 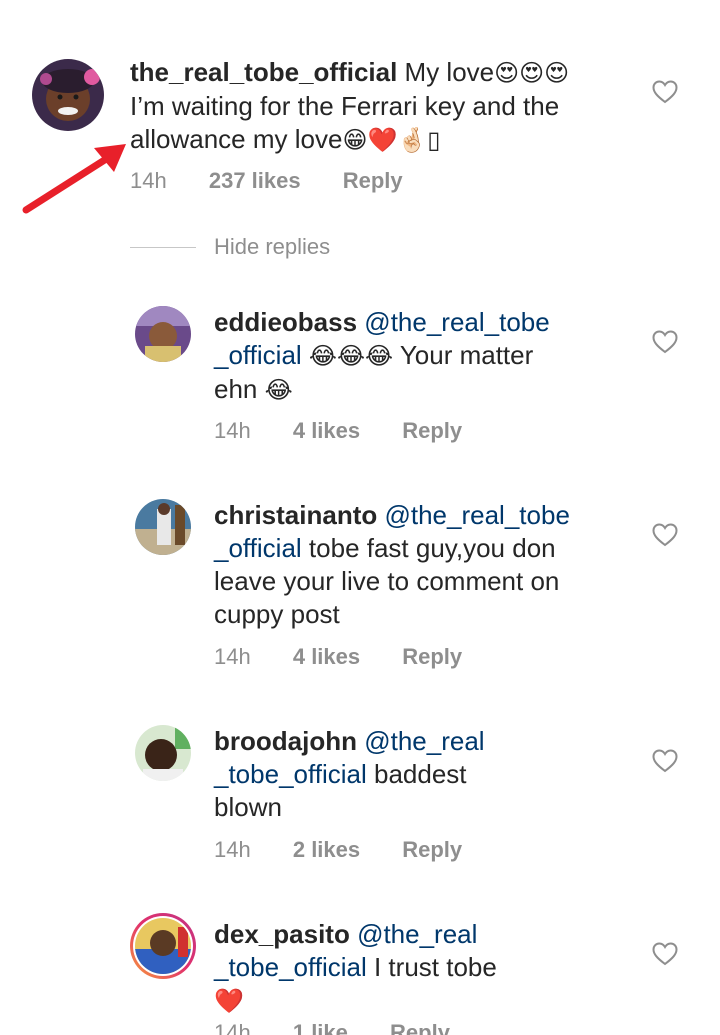 I want to click on comment-text-part: allowance my love, so click(x=236, y=139).